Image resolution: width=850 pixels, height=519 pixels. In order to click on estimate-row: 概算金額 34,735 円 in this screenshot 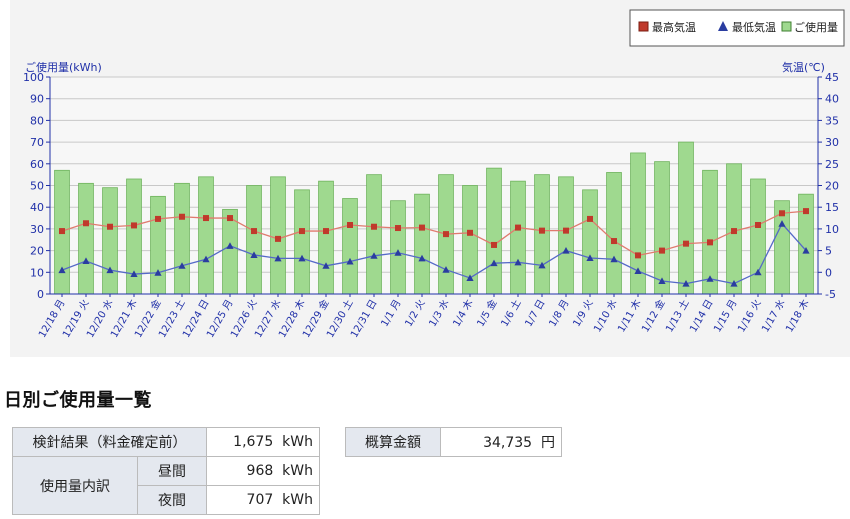, I will do `click(453, 442)`.